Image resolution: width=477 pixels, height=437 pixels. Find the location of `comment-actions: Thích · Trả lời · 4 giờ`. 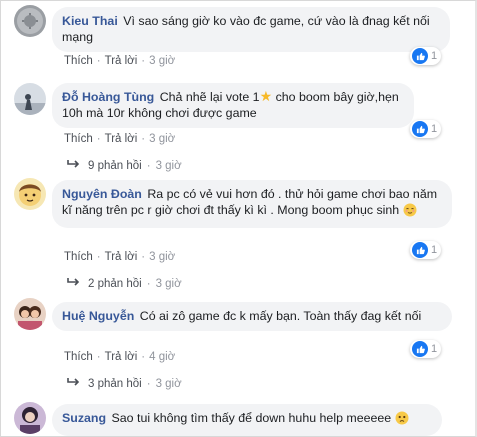

comment-actions: Thích · Trả lời · 4 giờ is located at coordinates (120, 357).